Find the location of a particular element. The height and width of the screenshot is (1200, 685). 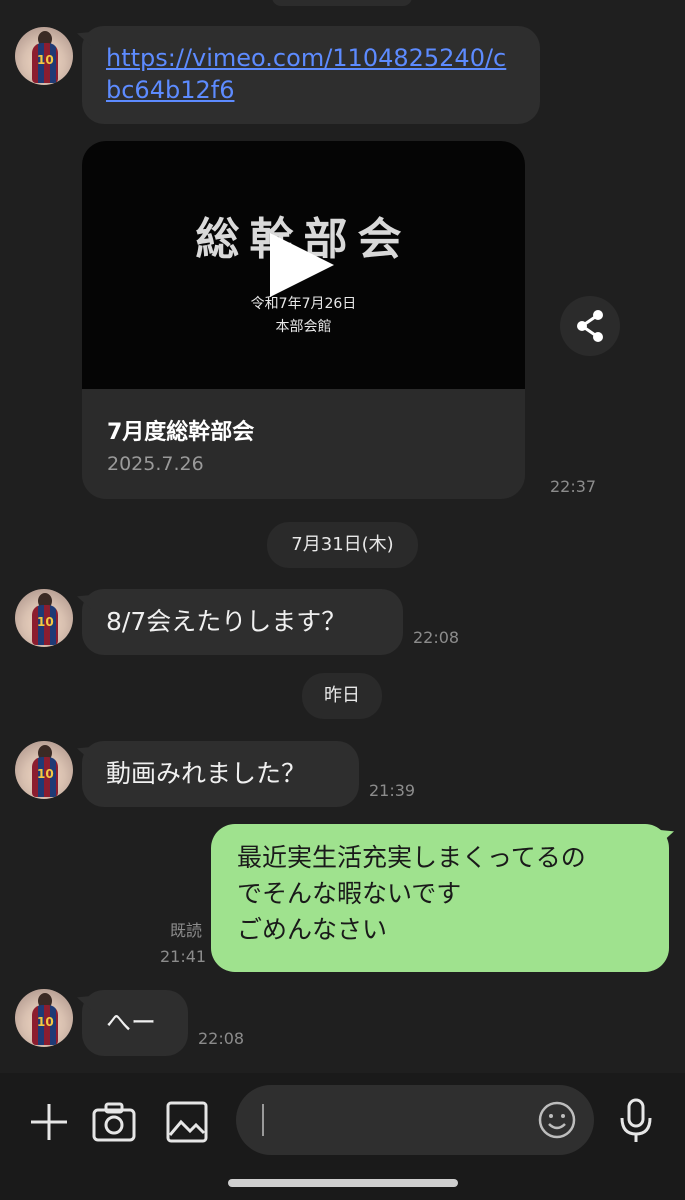

camera-icon is located at coordinates (114, 1122).